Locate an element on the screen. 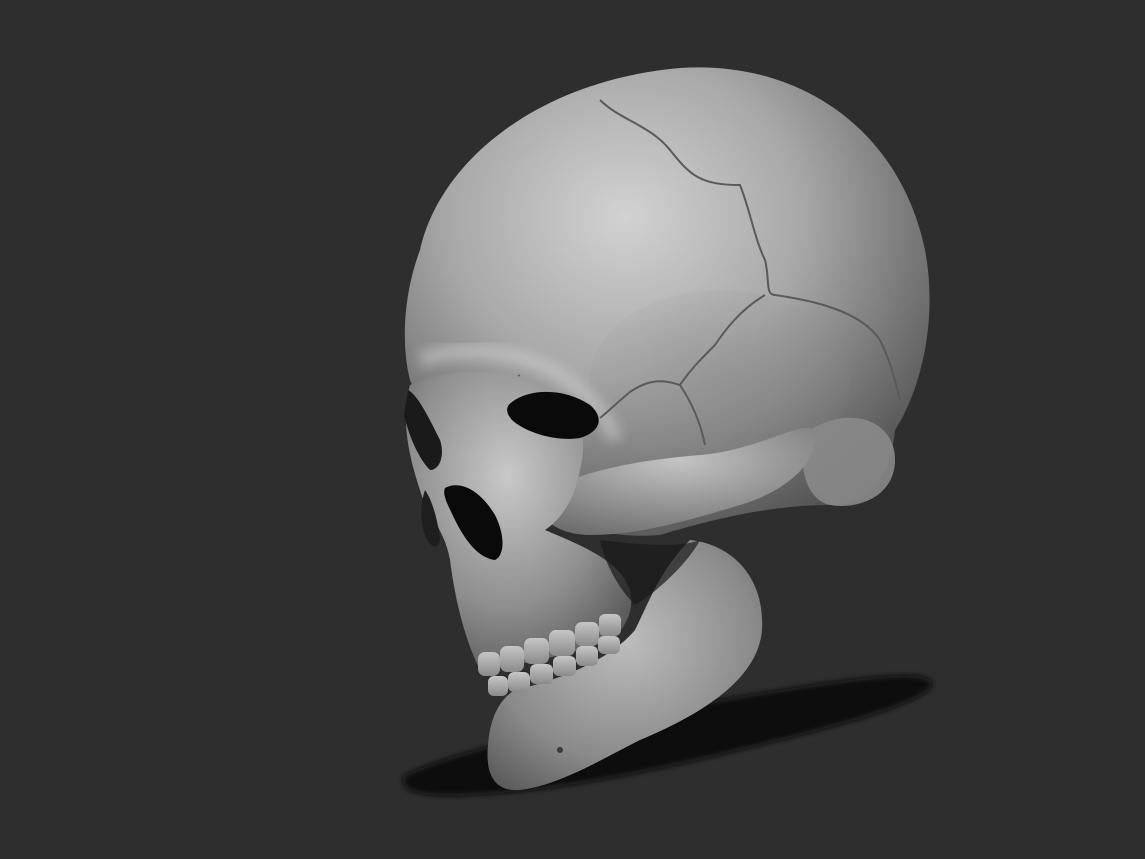 The width and height of the screenshot is (1145, 859). mental-foramen is located at coordinates (560, 750).